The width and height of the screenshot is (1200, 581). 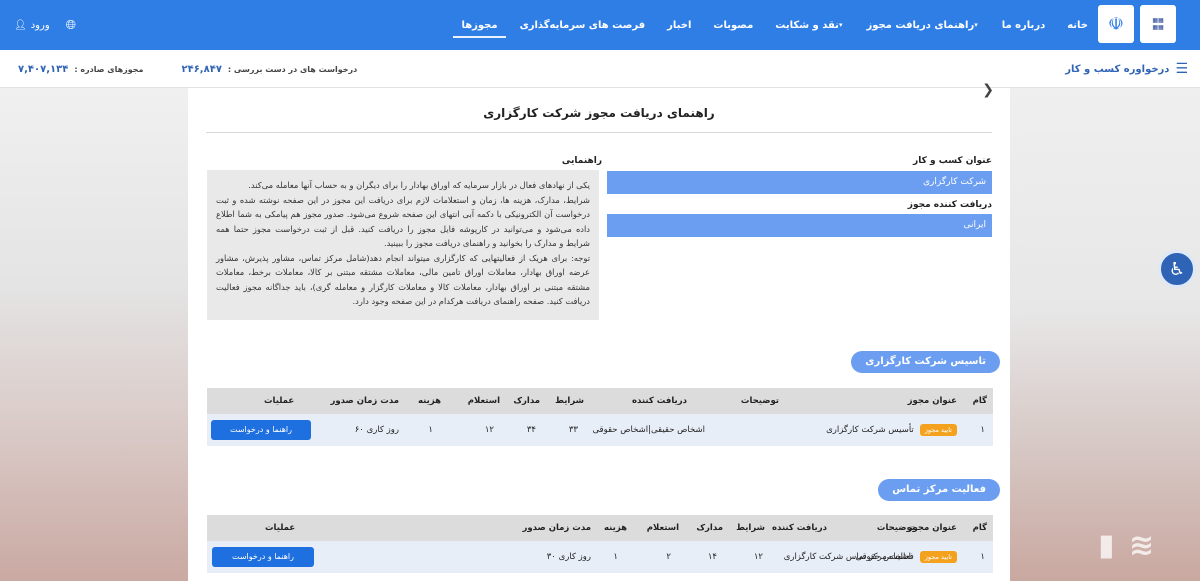 I want to click on nav-item-label: مجوزها, so click(x=479, y=25).